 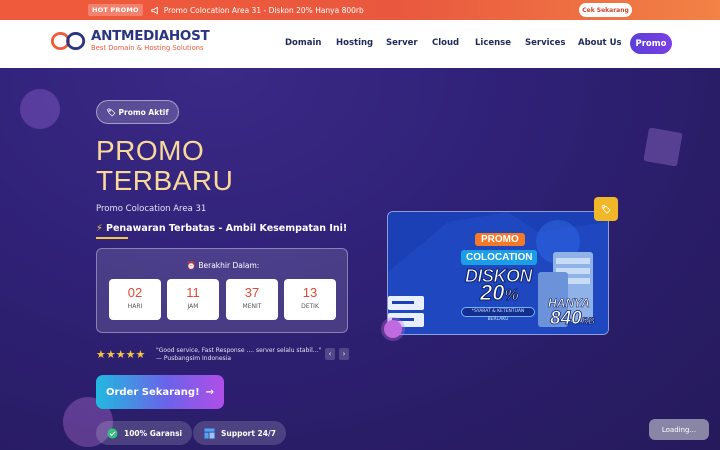 I want to click on nav-hosting: Hosting, so click(x=354, y=43).